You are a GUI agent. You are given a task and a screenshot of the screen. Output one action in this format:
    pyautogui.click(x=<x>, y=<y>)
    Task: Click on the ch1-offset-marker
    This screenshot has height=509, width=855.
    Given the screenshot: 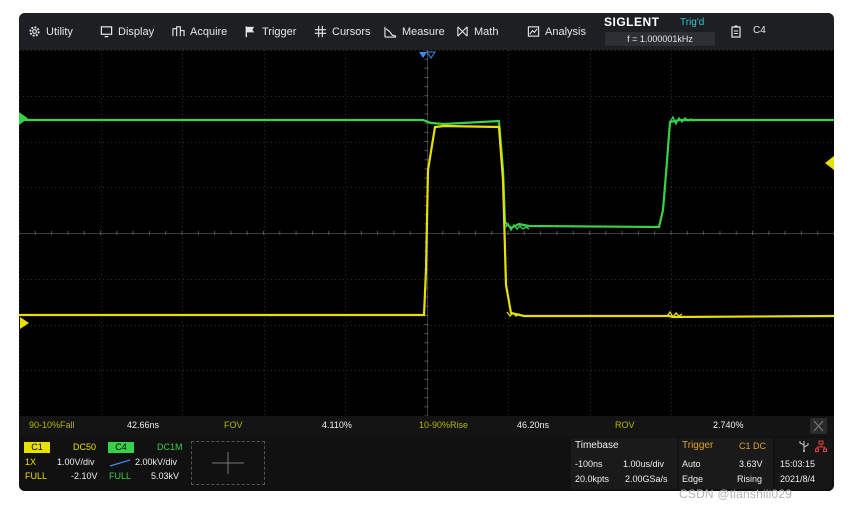 What is the action you would take?
    pyautogui.click(x=24, y=323)
    